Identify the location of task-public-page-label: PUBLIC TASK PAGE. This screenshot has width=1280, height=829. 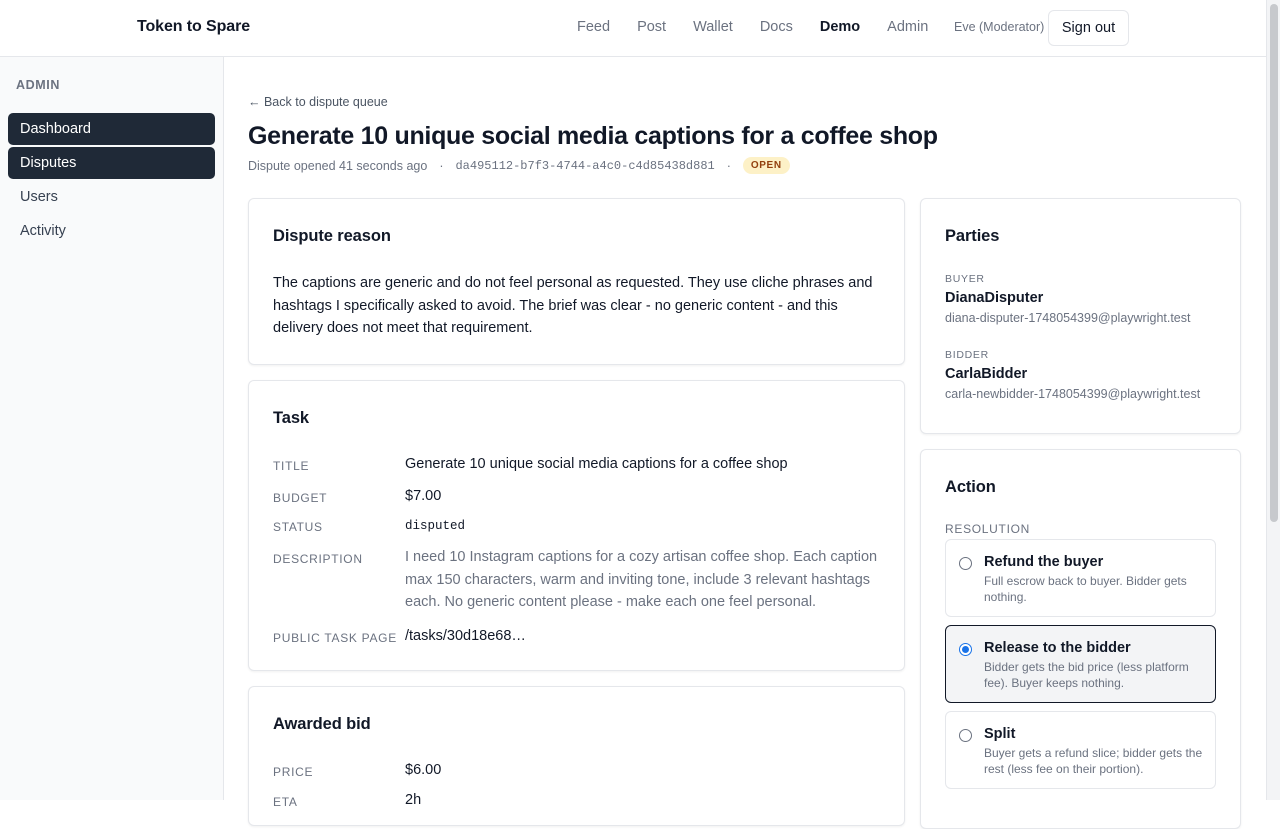
(335, 638).